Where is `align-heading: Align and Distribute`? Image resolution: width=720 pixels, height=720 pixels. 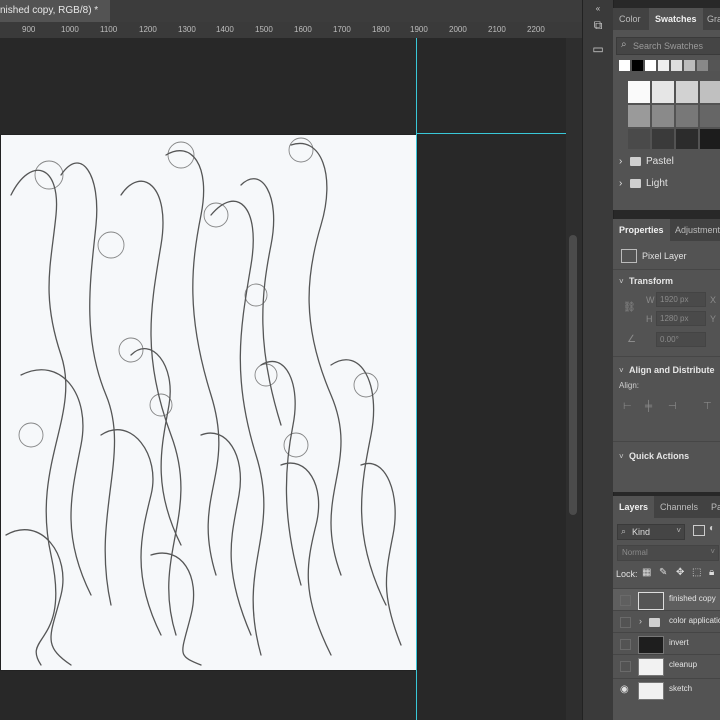 align-heading: Align and Distribute is located at coordinates (672, 370).